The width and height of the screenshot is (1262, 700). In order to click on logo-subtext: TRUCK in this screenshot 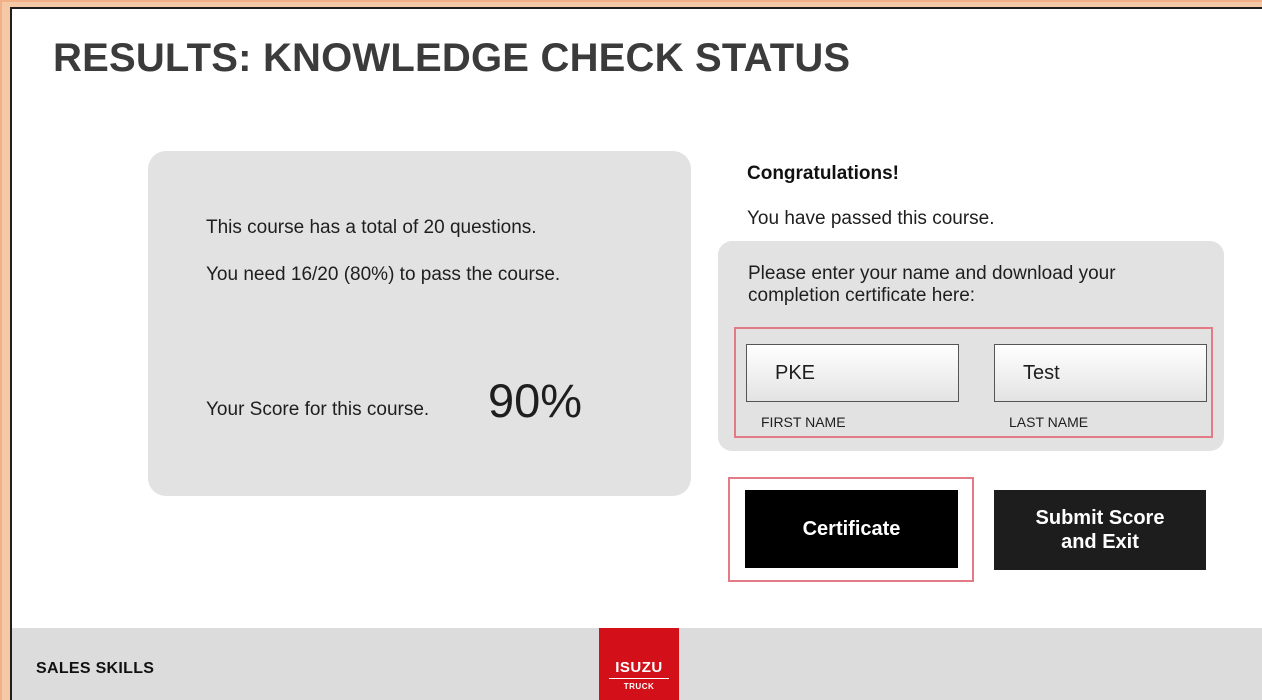, I will do `click(639, 686)`.